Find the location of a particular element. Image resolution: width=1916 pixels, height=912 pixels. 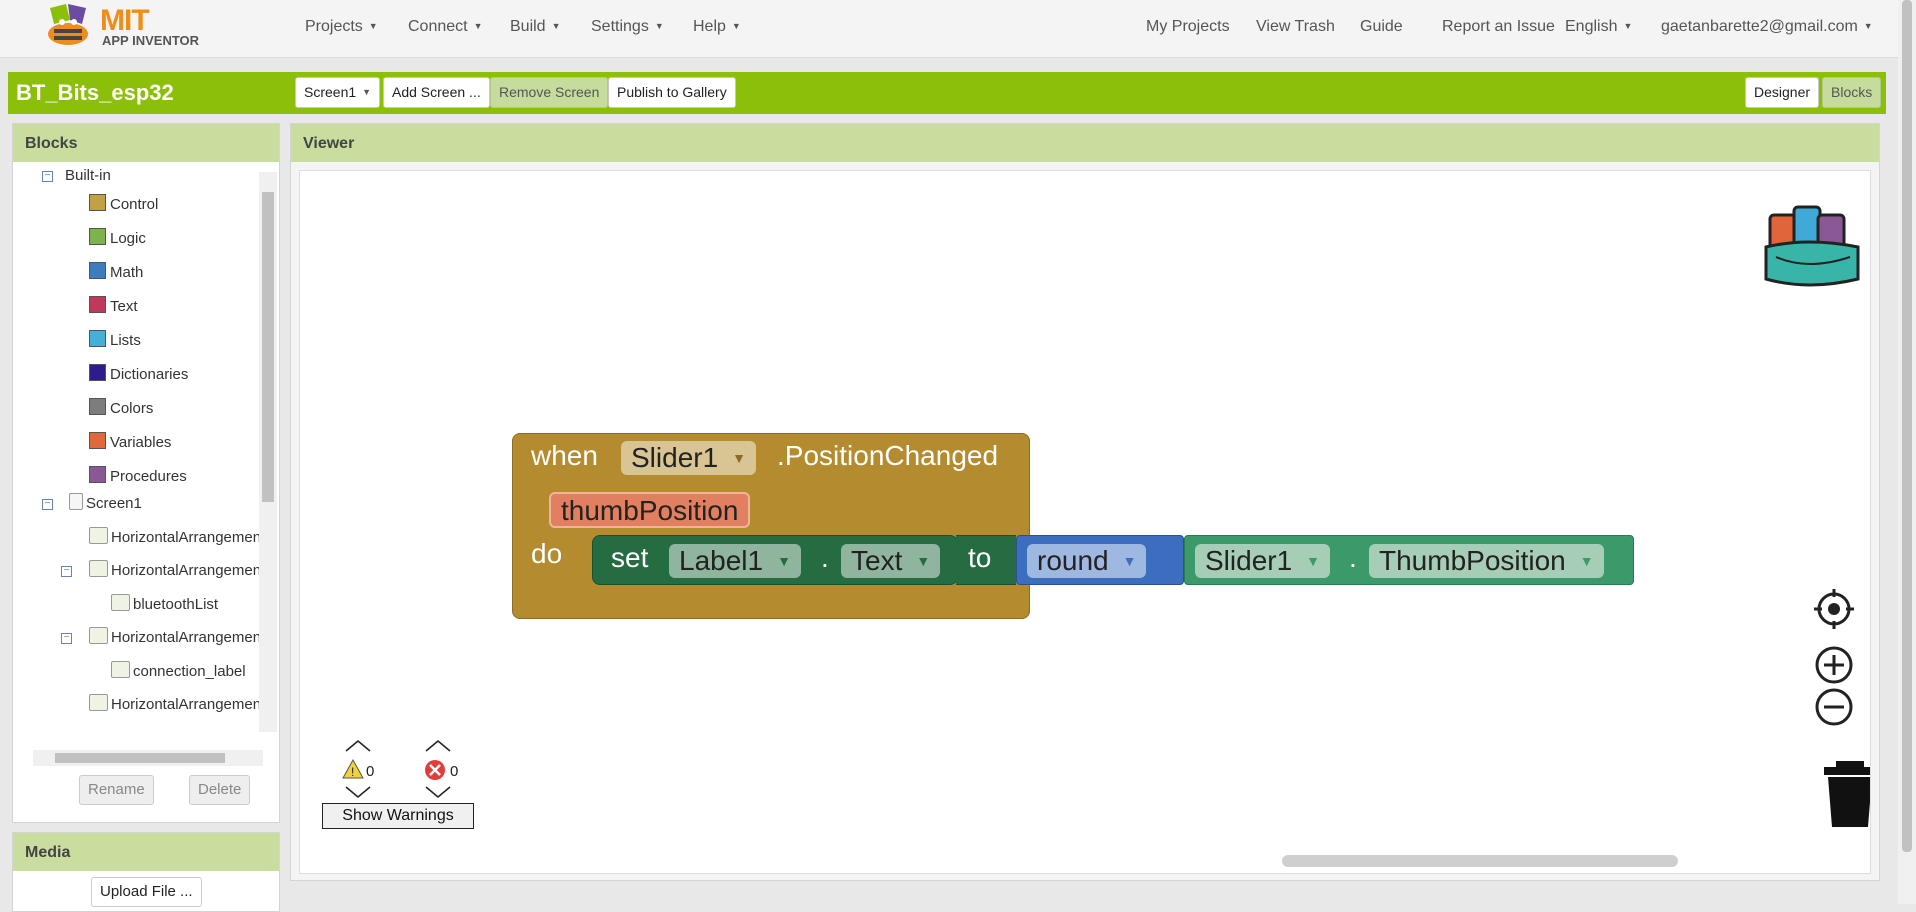

tree-category-colors: Colors is located at coordinates (121, 408).